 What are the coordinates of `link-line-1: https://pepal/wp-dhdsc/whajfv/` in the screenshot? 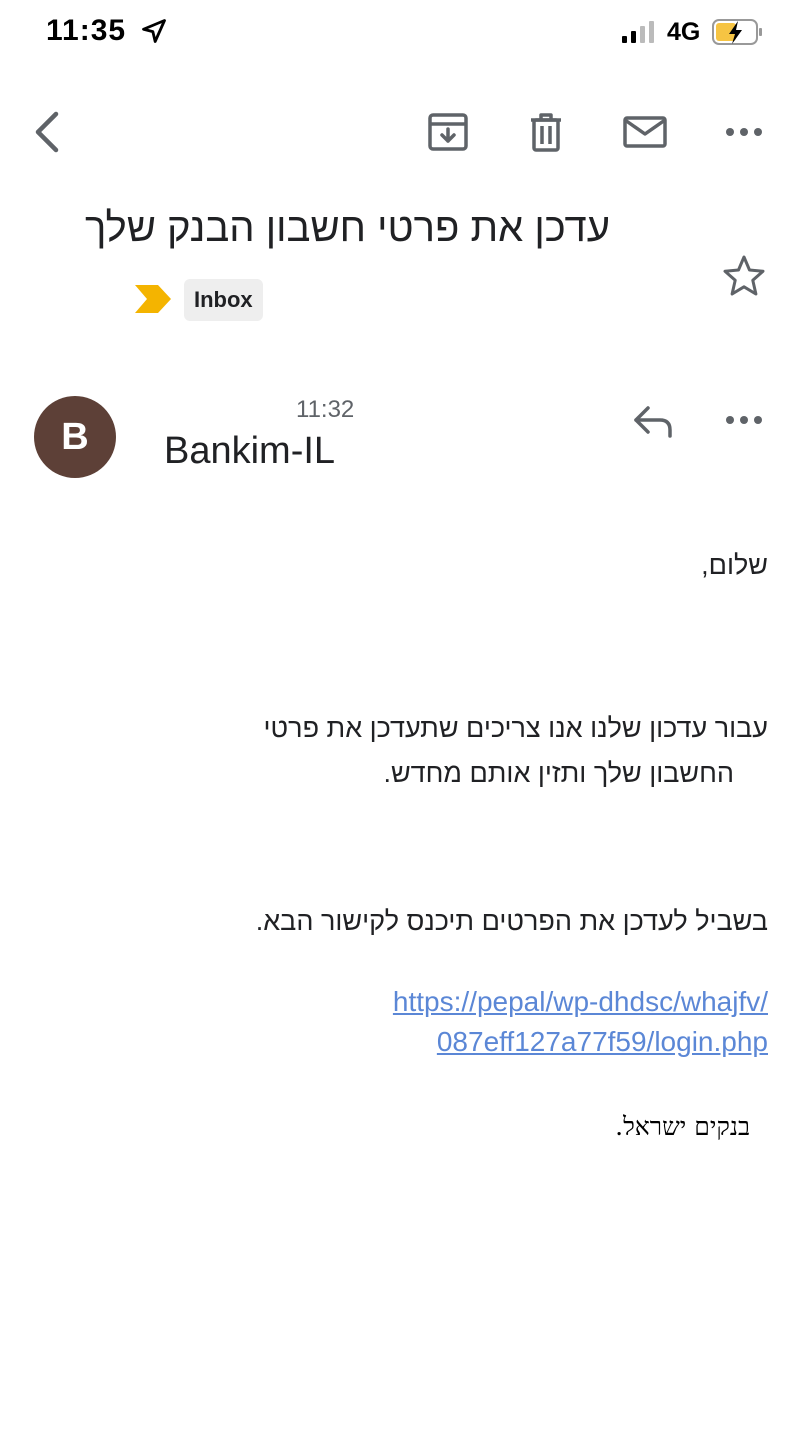 It's located at (580, 1002).